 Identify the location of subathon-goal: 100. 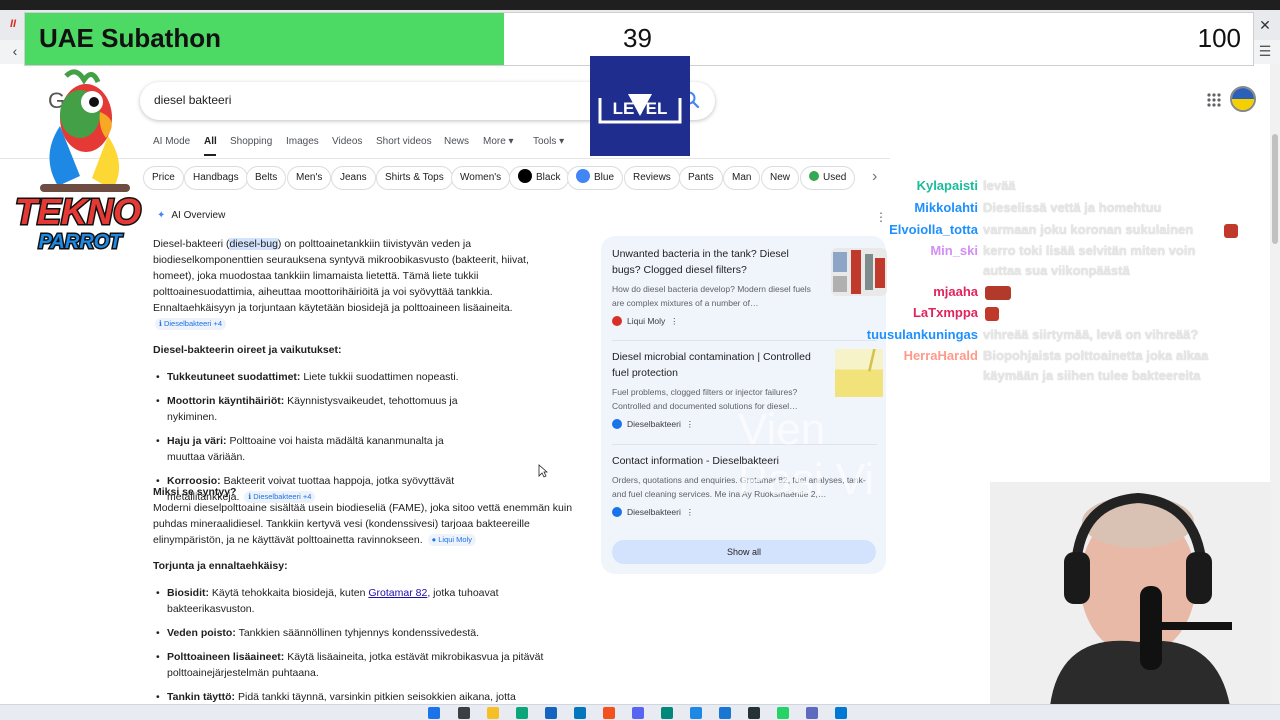
(1219, 38).